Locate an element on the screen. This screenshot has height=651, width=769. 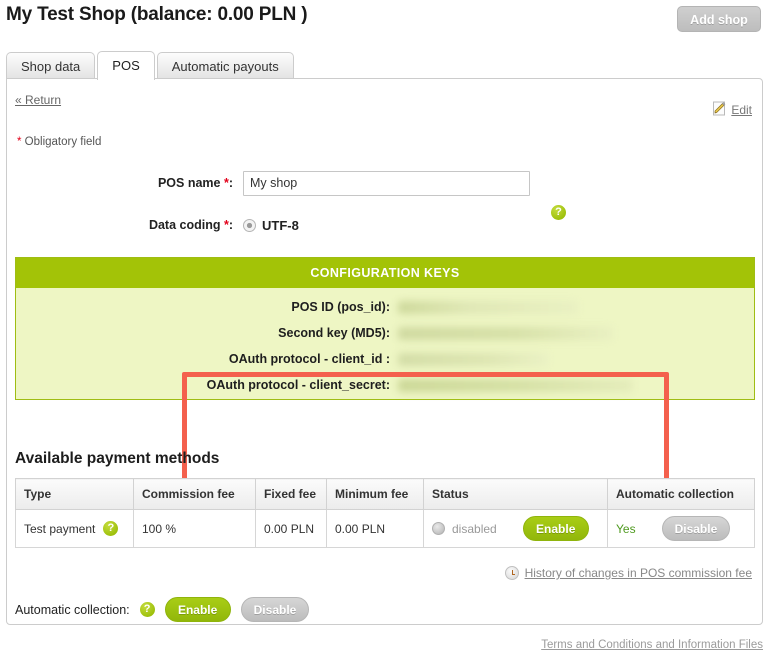
automatic-collection-help-icon: ? is located at coordinates (147, 609).